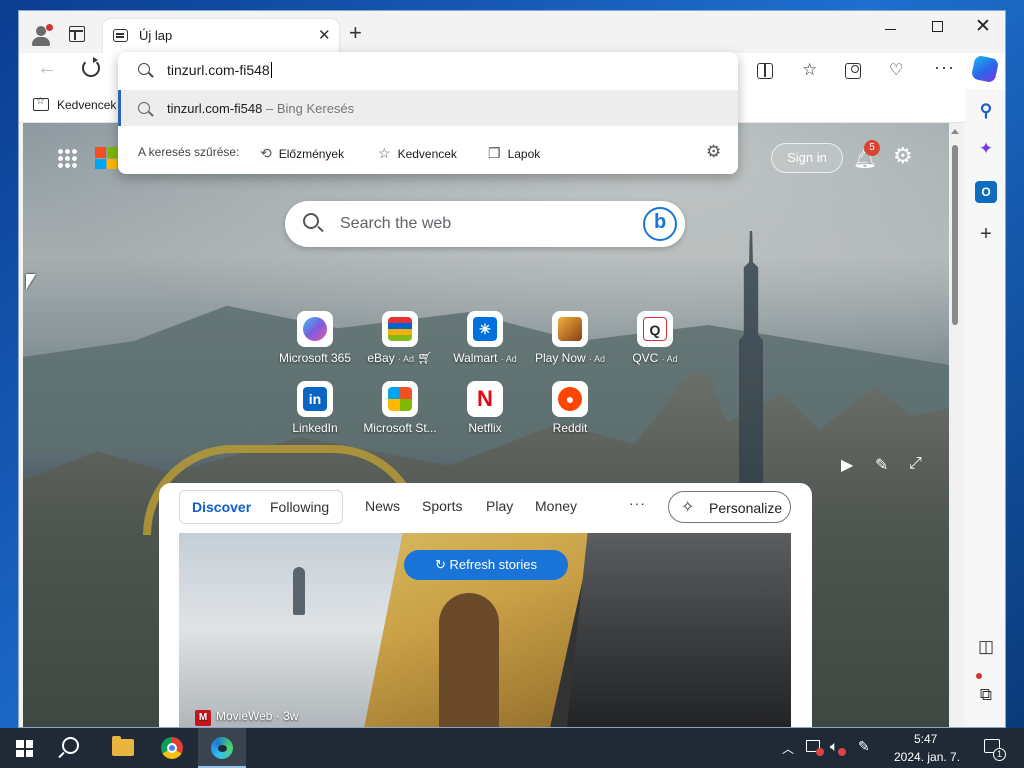  I want to click on minimize-button, so click(890, 30).